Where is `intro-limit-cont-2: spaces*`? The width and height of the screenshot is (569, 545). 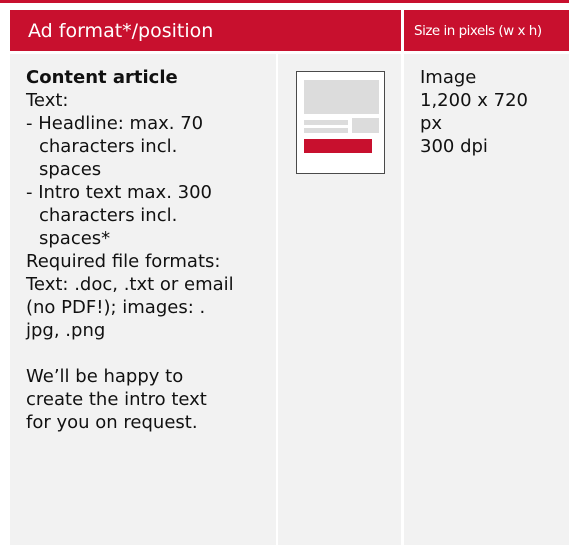 intro-limit-cont-2: spaces* is located at coordinates (75, 238).